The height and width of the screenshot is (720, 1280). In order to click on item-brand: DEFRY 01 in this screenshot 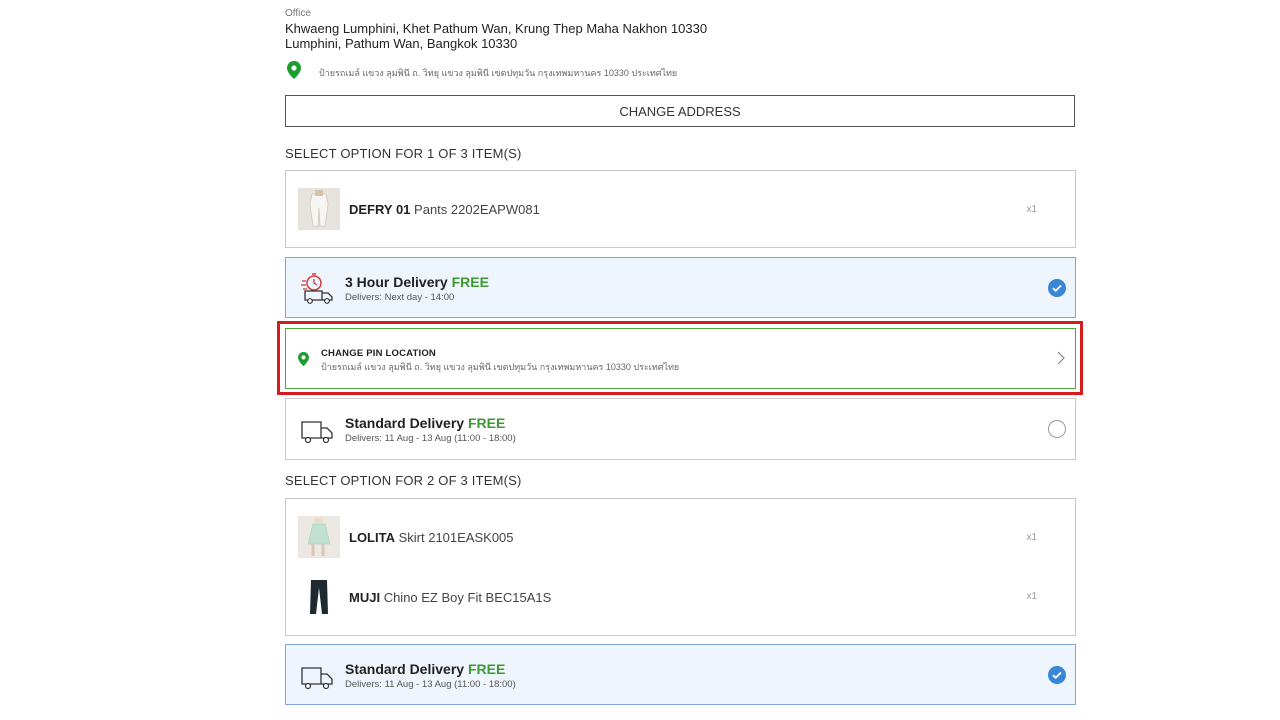, I will do `click(380, 209)`.